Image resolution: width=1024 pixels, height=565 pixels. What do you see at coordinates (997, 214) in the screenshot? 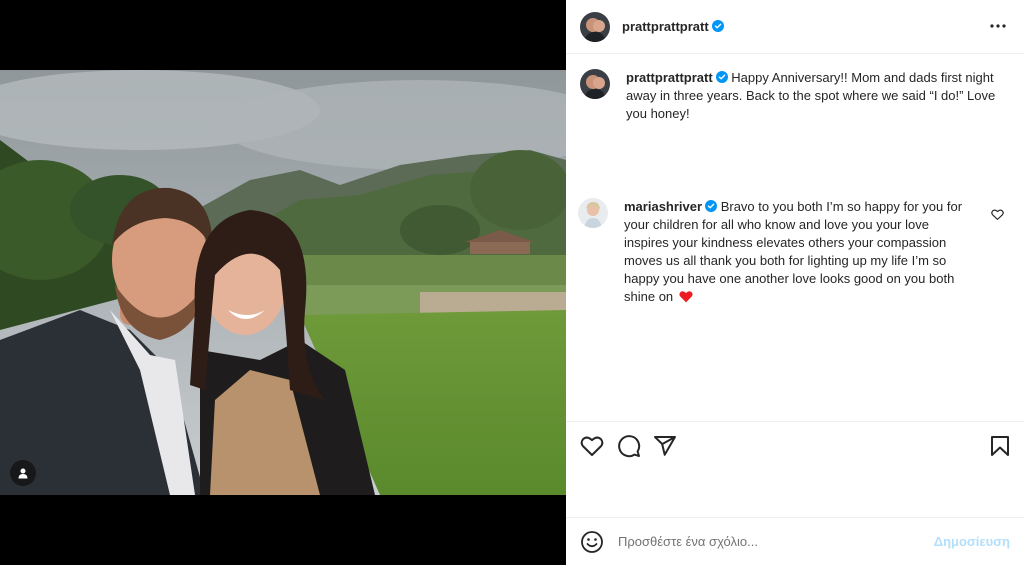
I see `like-comment-heart-icon` at bounding box center [997, 214].